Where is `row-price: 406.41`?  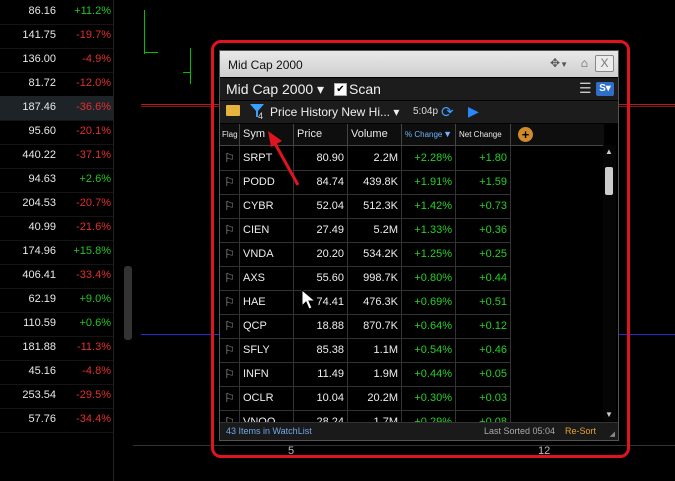
row-price: 406.41 is located at coordinates (39, 275).